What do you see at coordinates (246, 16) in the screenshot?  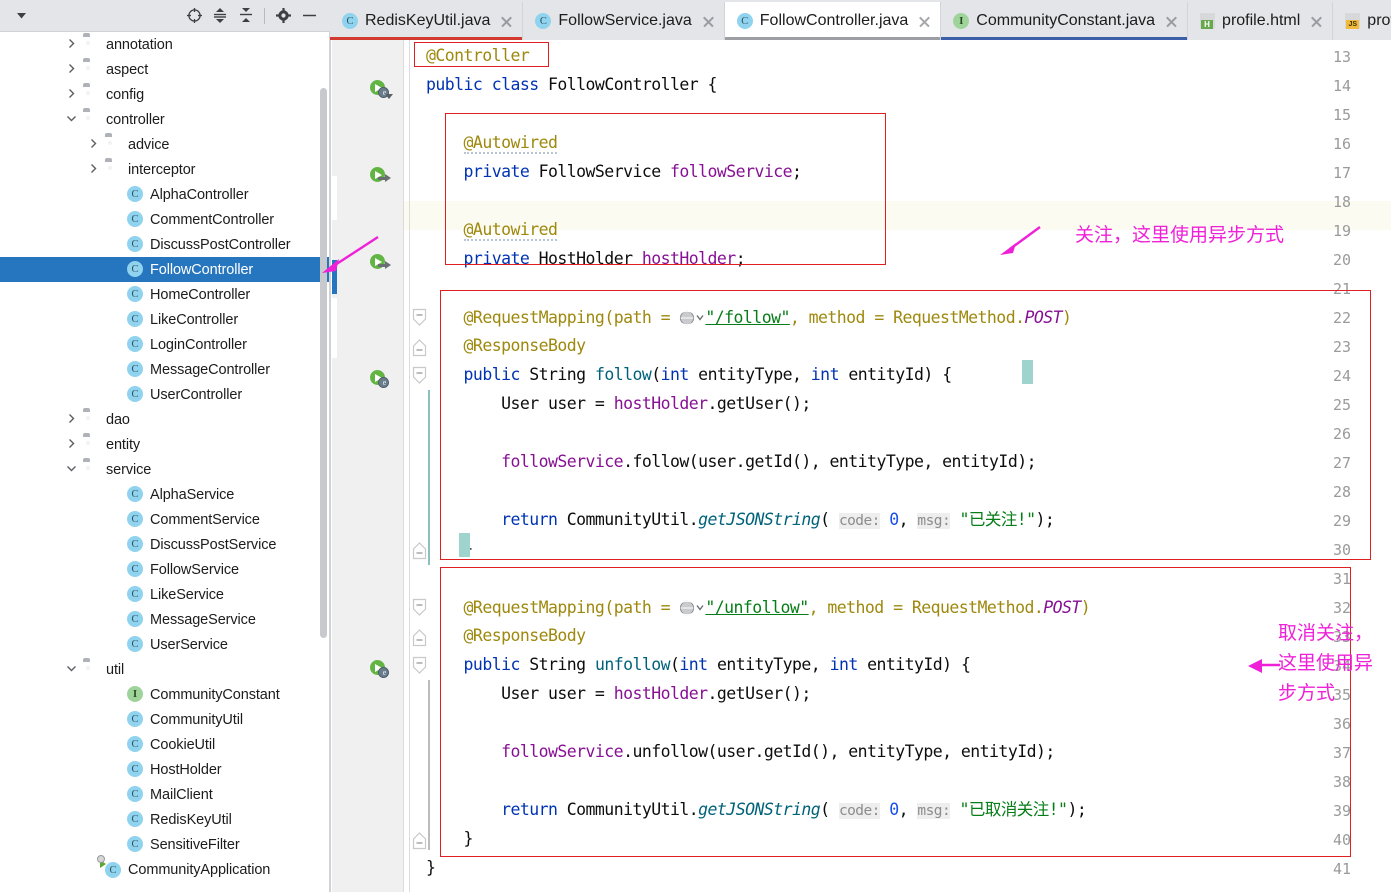 I see `collapse-all-icon` at bounding box center [246, 16].